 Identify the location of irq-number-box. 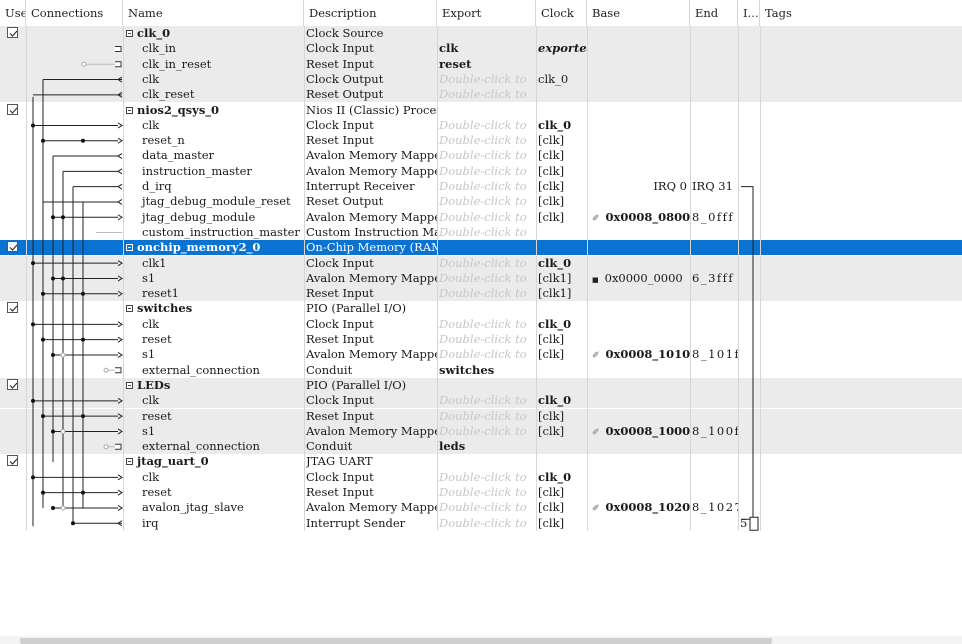
(754, 523).